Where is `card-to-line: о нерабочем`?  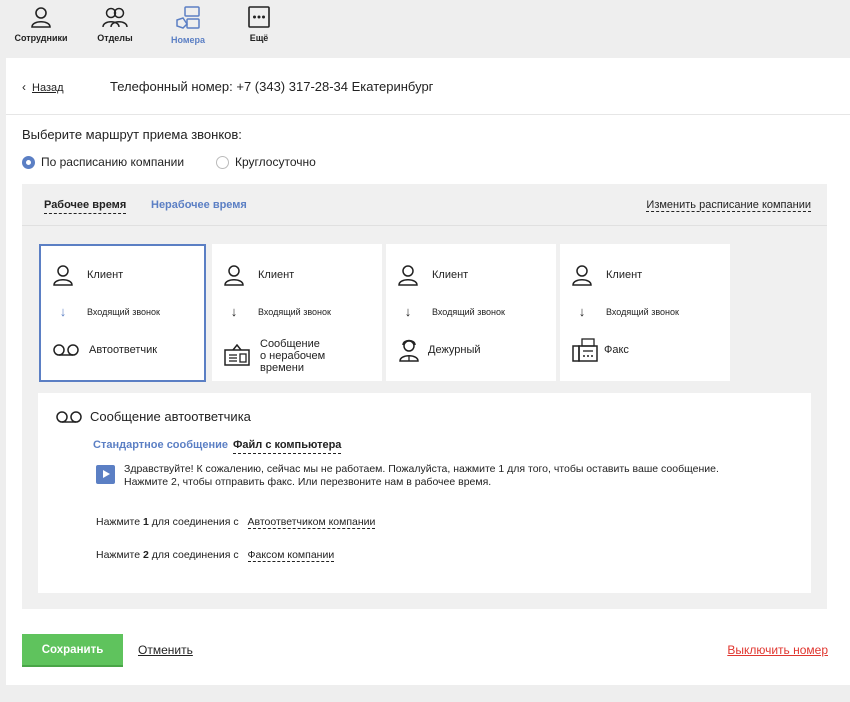 card-to-line: о нерабочем is located at coordinates (293, 356).